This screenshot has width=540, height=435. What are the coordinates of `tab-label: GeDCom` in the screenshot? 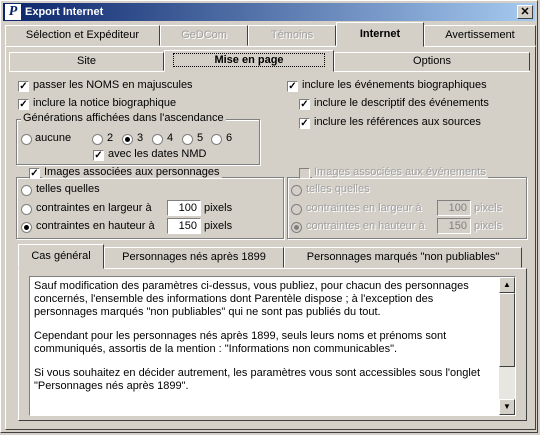 It's located at (204, 35).